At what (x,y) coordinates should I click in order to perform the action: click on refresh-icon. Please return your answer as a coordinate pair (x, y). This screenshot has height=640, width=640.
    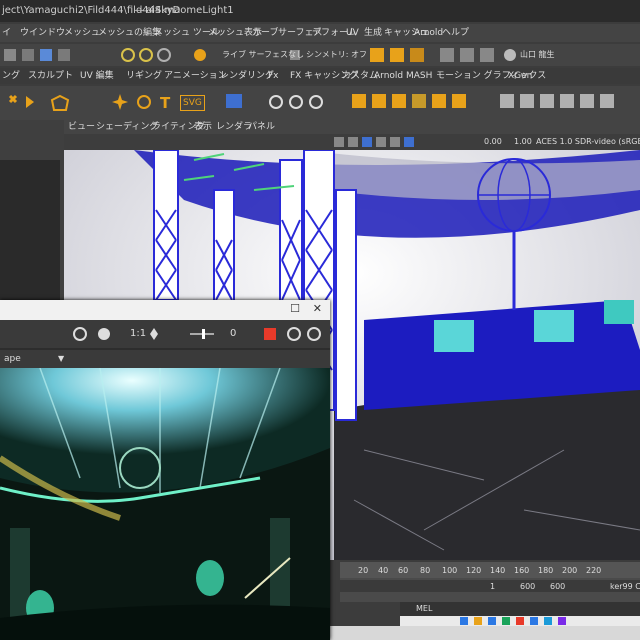
    Looking at the image, I should click on (294, 334).